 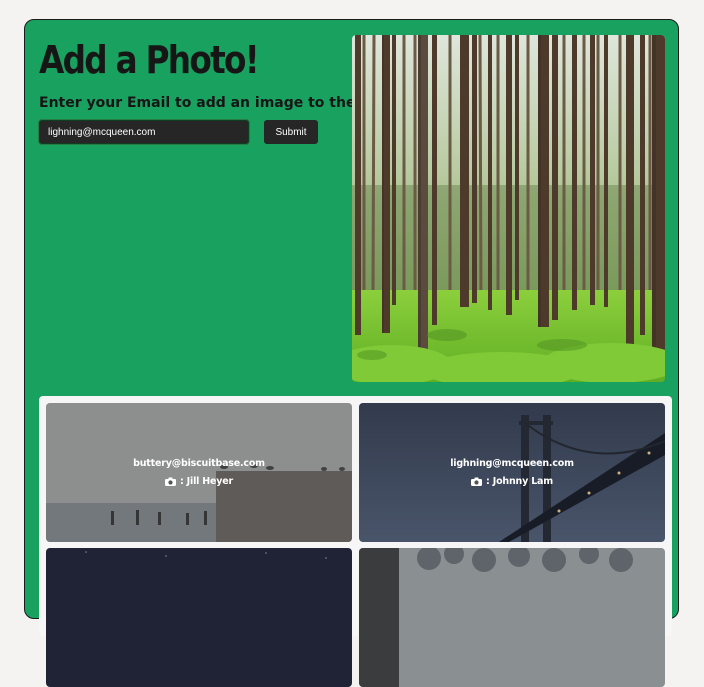 I want to click on tile-overlay: buttery@biscuitbase.com : Jill Heyer, so click(x=199, y=472).